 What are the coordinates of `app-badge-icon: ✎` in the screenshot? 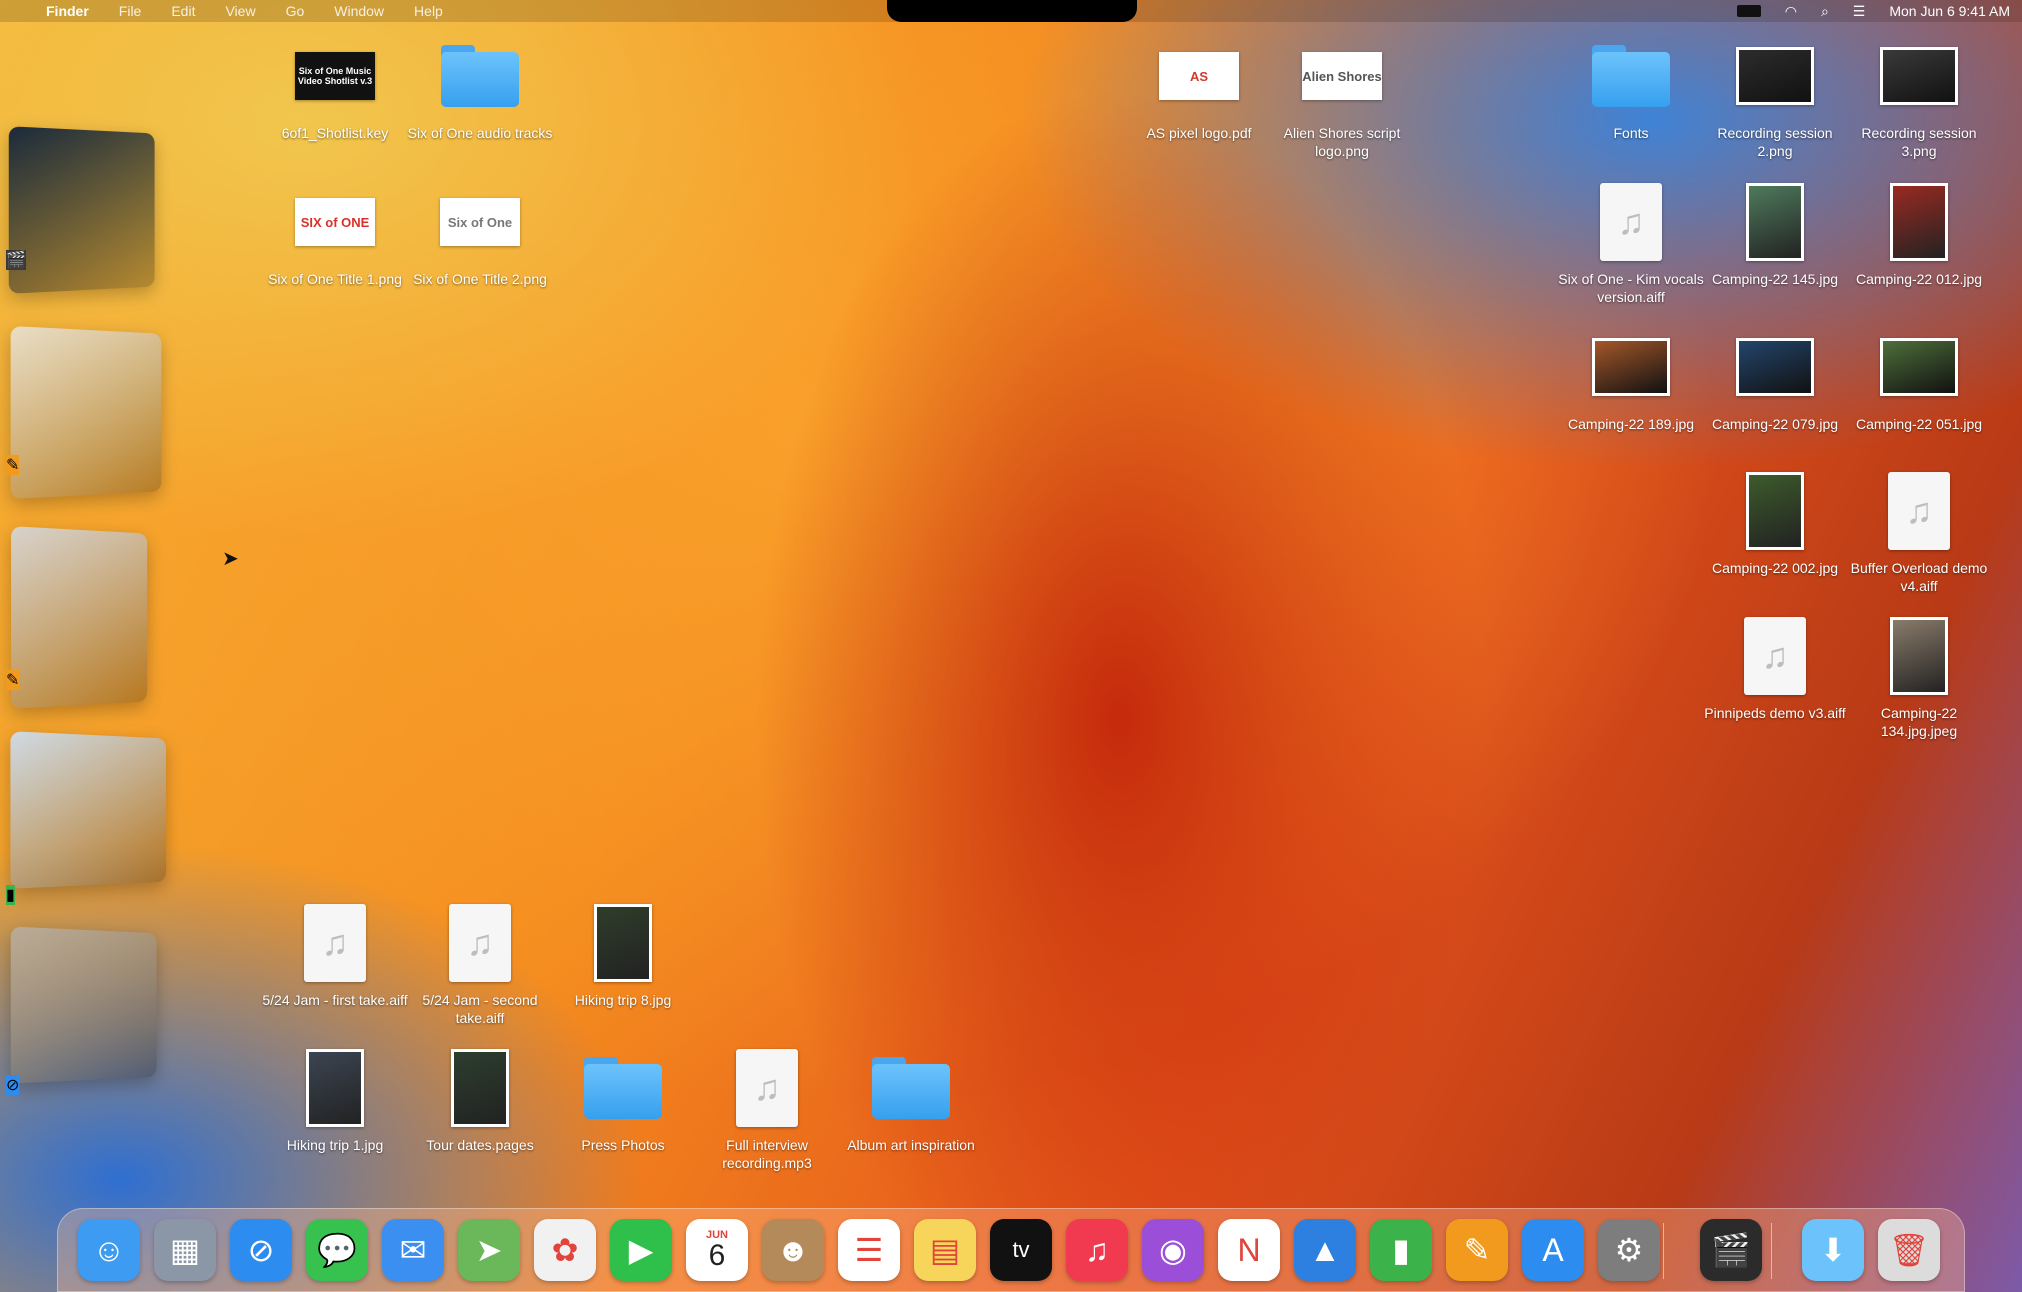 It's located at (13, 680).